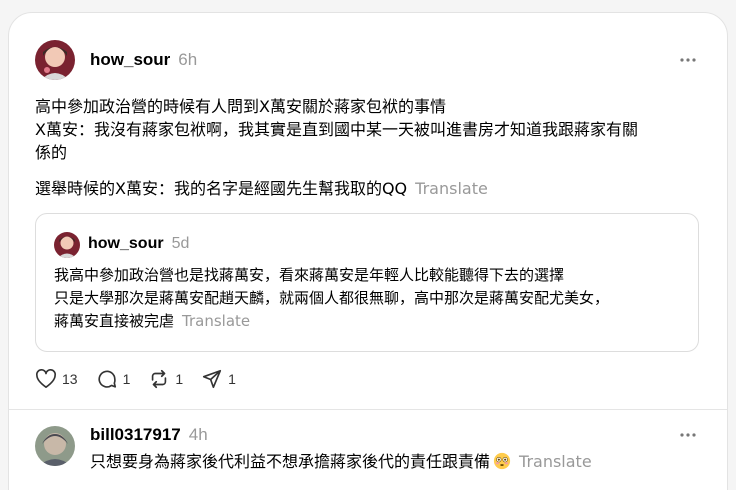 The width and height of the screenshot is (736, 490). I want to click on post-text-line: 只想要身為蔣家後代利益不想承擔蔣家後代的責任跟責備, so click(290, 461).